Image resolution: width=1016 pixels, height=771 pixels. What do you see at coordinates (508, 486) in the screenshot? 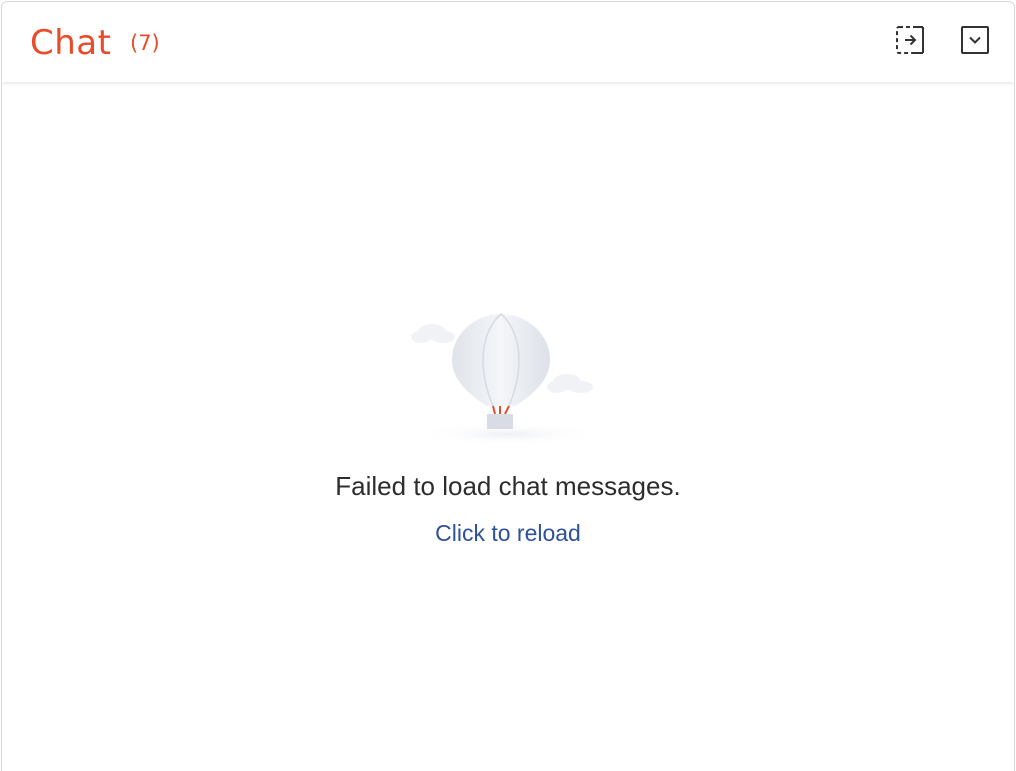
I see `error-message: Failed to load chat messages.` at bounding box center [508, 486].